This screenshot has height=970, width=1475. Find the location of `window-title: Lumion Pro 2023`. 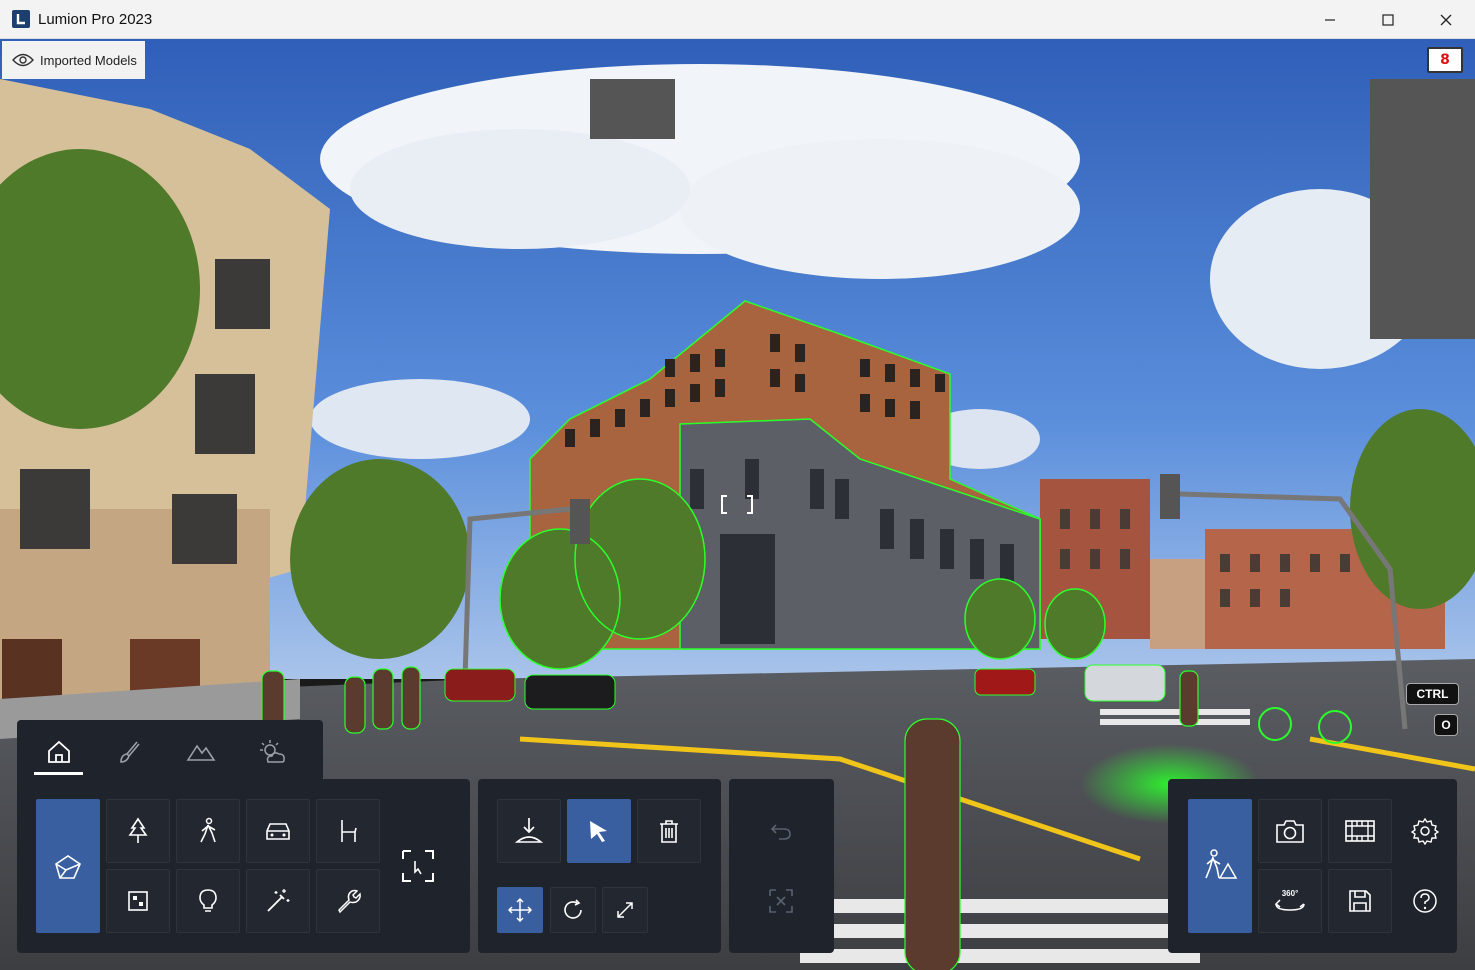

window-title: Lumion Pro 2023 is located at coordinates (95, 19).